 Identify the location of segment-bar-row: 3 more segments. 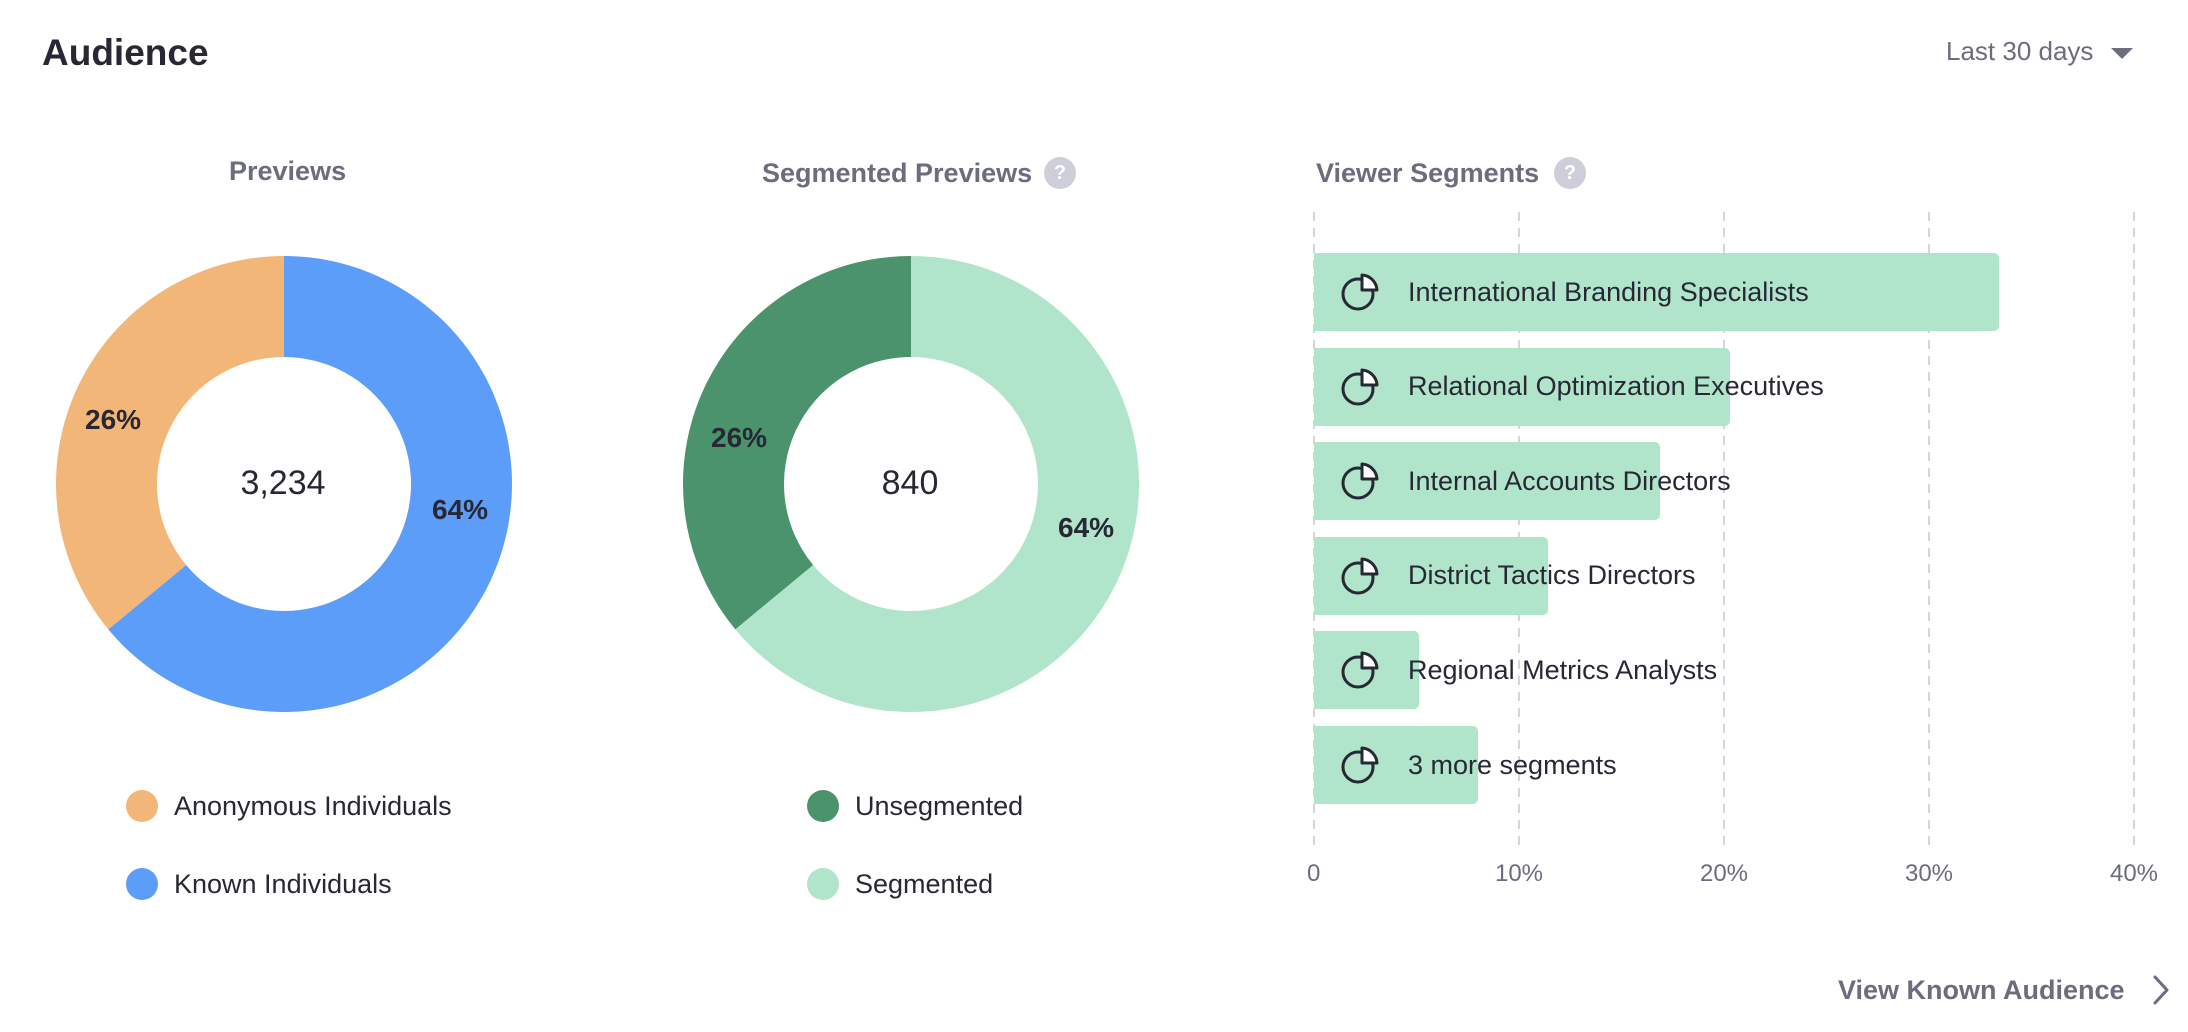
(1465, 765).